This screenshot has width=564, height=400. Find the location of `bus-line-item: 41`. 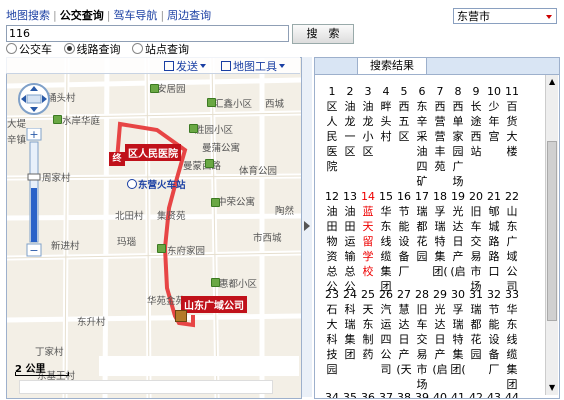

bus-line-item: 41 is located at coordinates (458, 394).